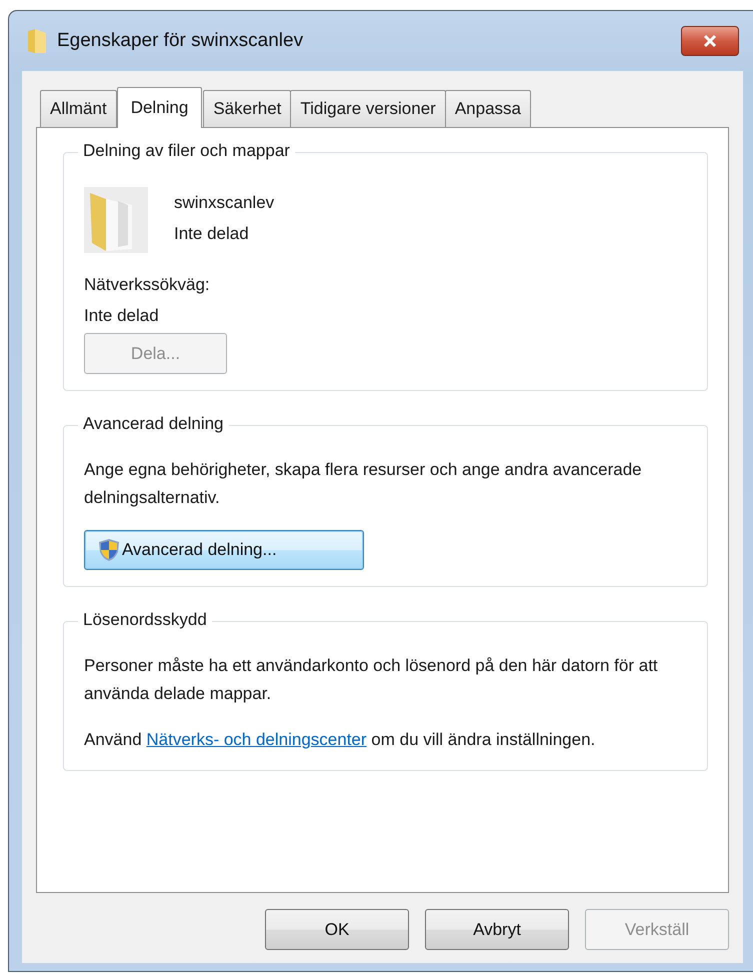 The height and width of the screenshot is (974, 753). I want to click on tab: Delning, so click(159, 107).